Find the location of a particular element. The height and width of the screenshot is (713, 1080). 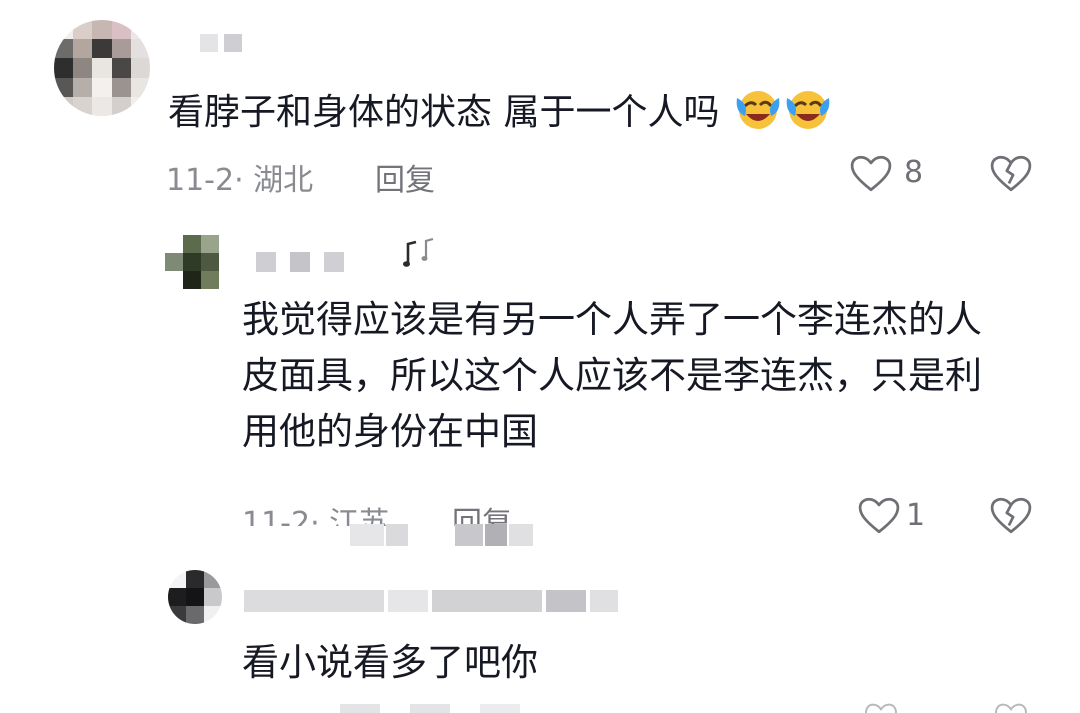

username-redacted is located at coordinates (221, 43).